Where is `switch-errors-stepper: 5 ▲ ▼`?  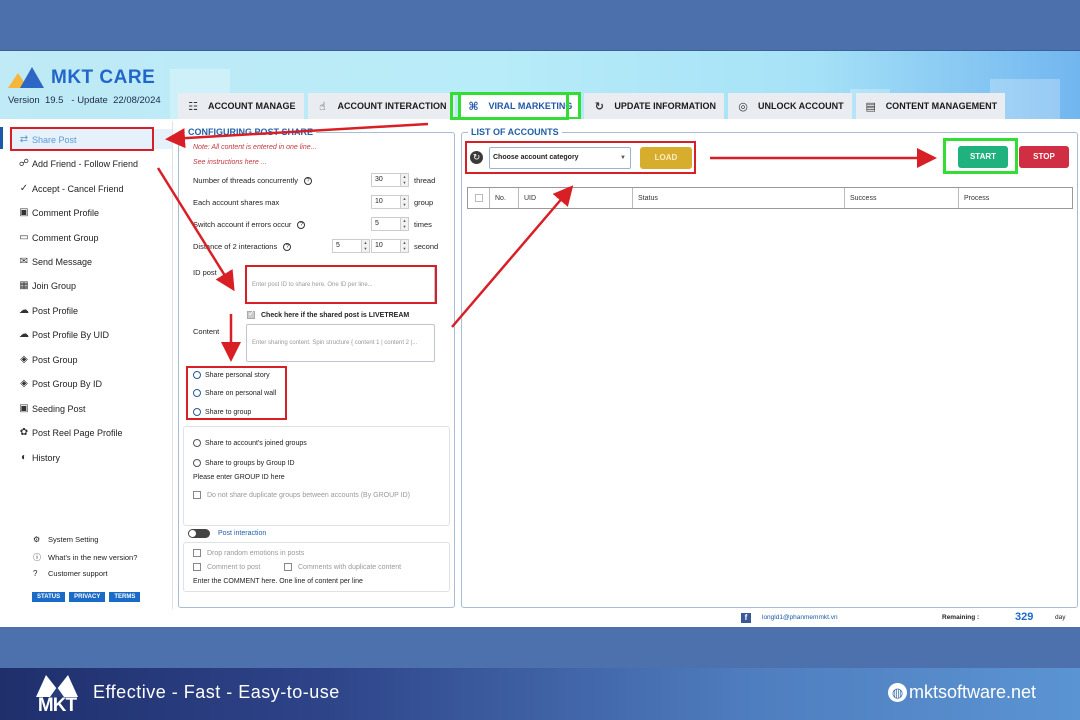
switch-errors-stepper: 5 ▲ ▼ is located at coordinates (390, 224).